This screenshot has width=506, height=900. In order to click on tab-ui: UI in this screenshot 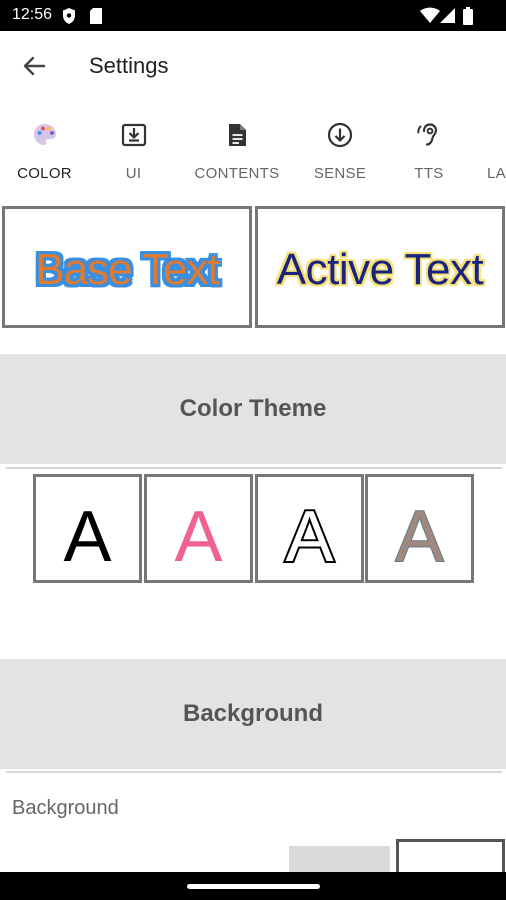, I will do `click(133, 153)`.